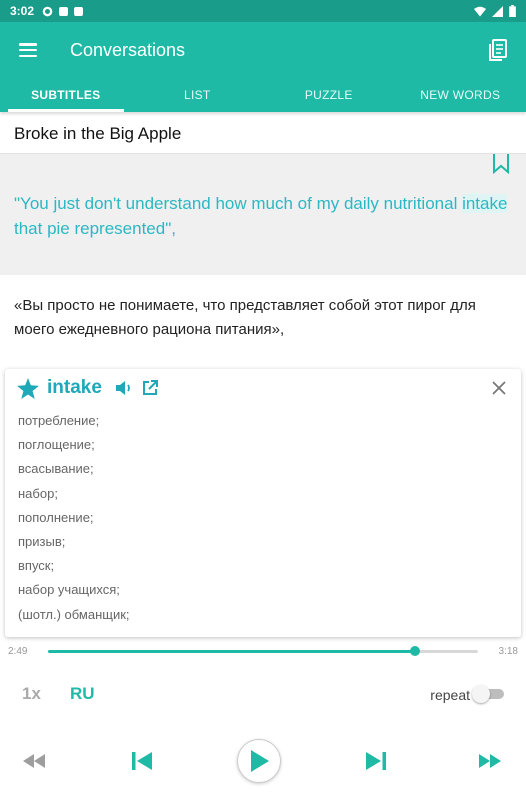 This screenshot has width=526, height=800. I want to click on status-bar: 3:02, so click(263, 11).